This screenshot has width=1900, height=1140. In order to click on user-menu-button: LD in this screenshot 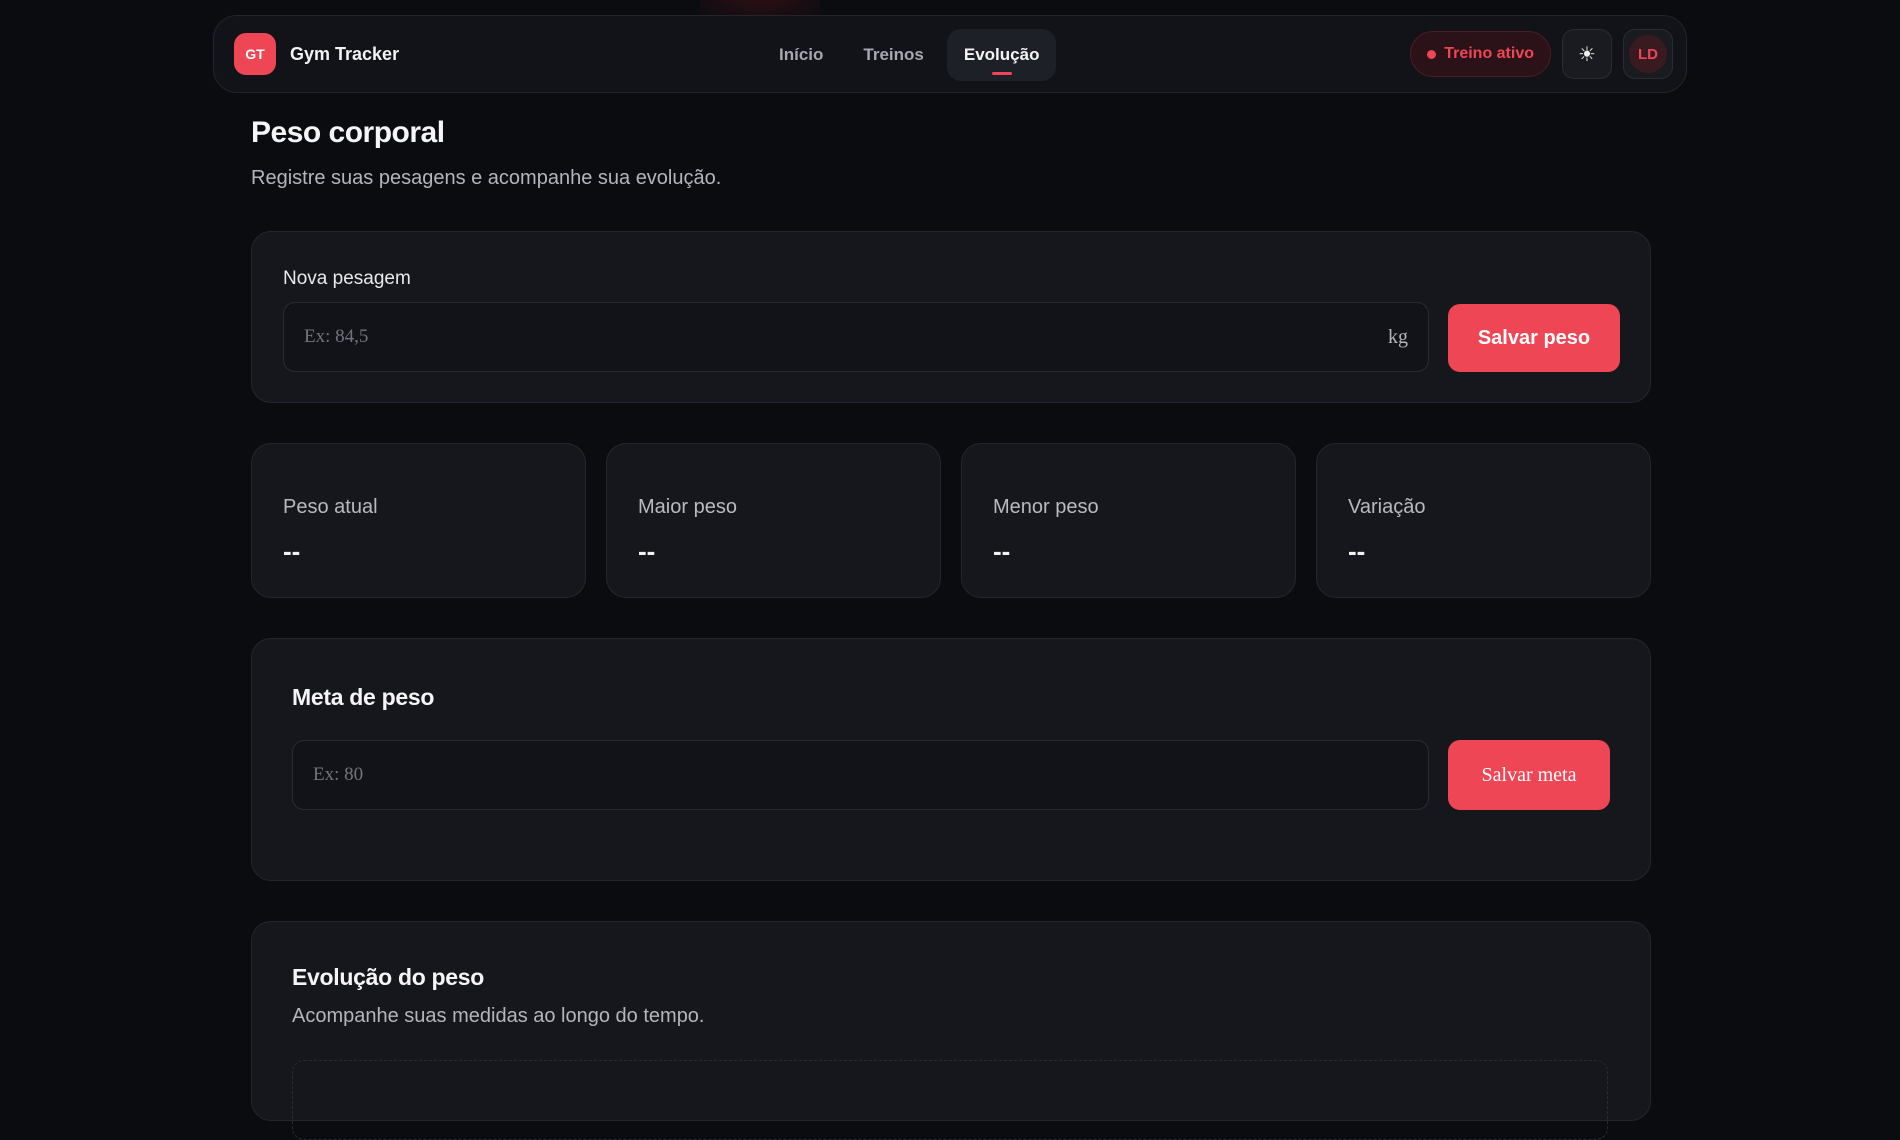, I will do `click(1648, 54)`.